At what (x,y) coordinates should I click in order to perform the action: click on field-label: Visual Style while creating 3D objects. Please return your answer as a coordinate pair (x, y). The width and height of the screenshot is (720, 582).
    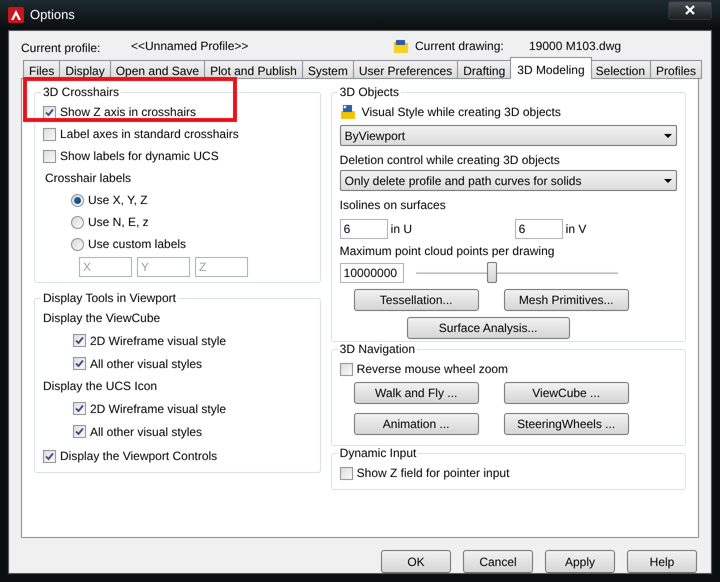
    Looking at the image, I should click on (461, 112).